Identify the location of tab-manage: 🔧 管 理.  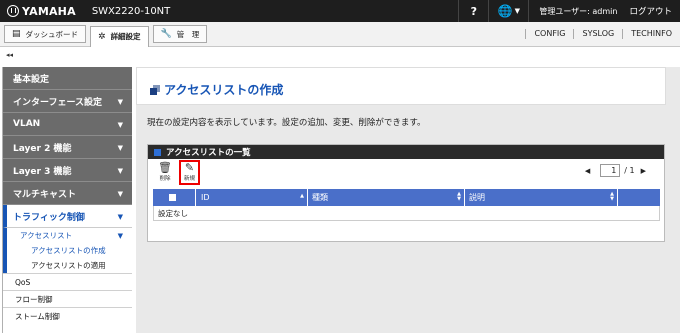
(180, 34).